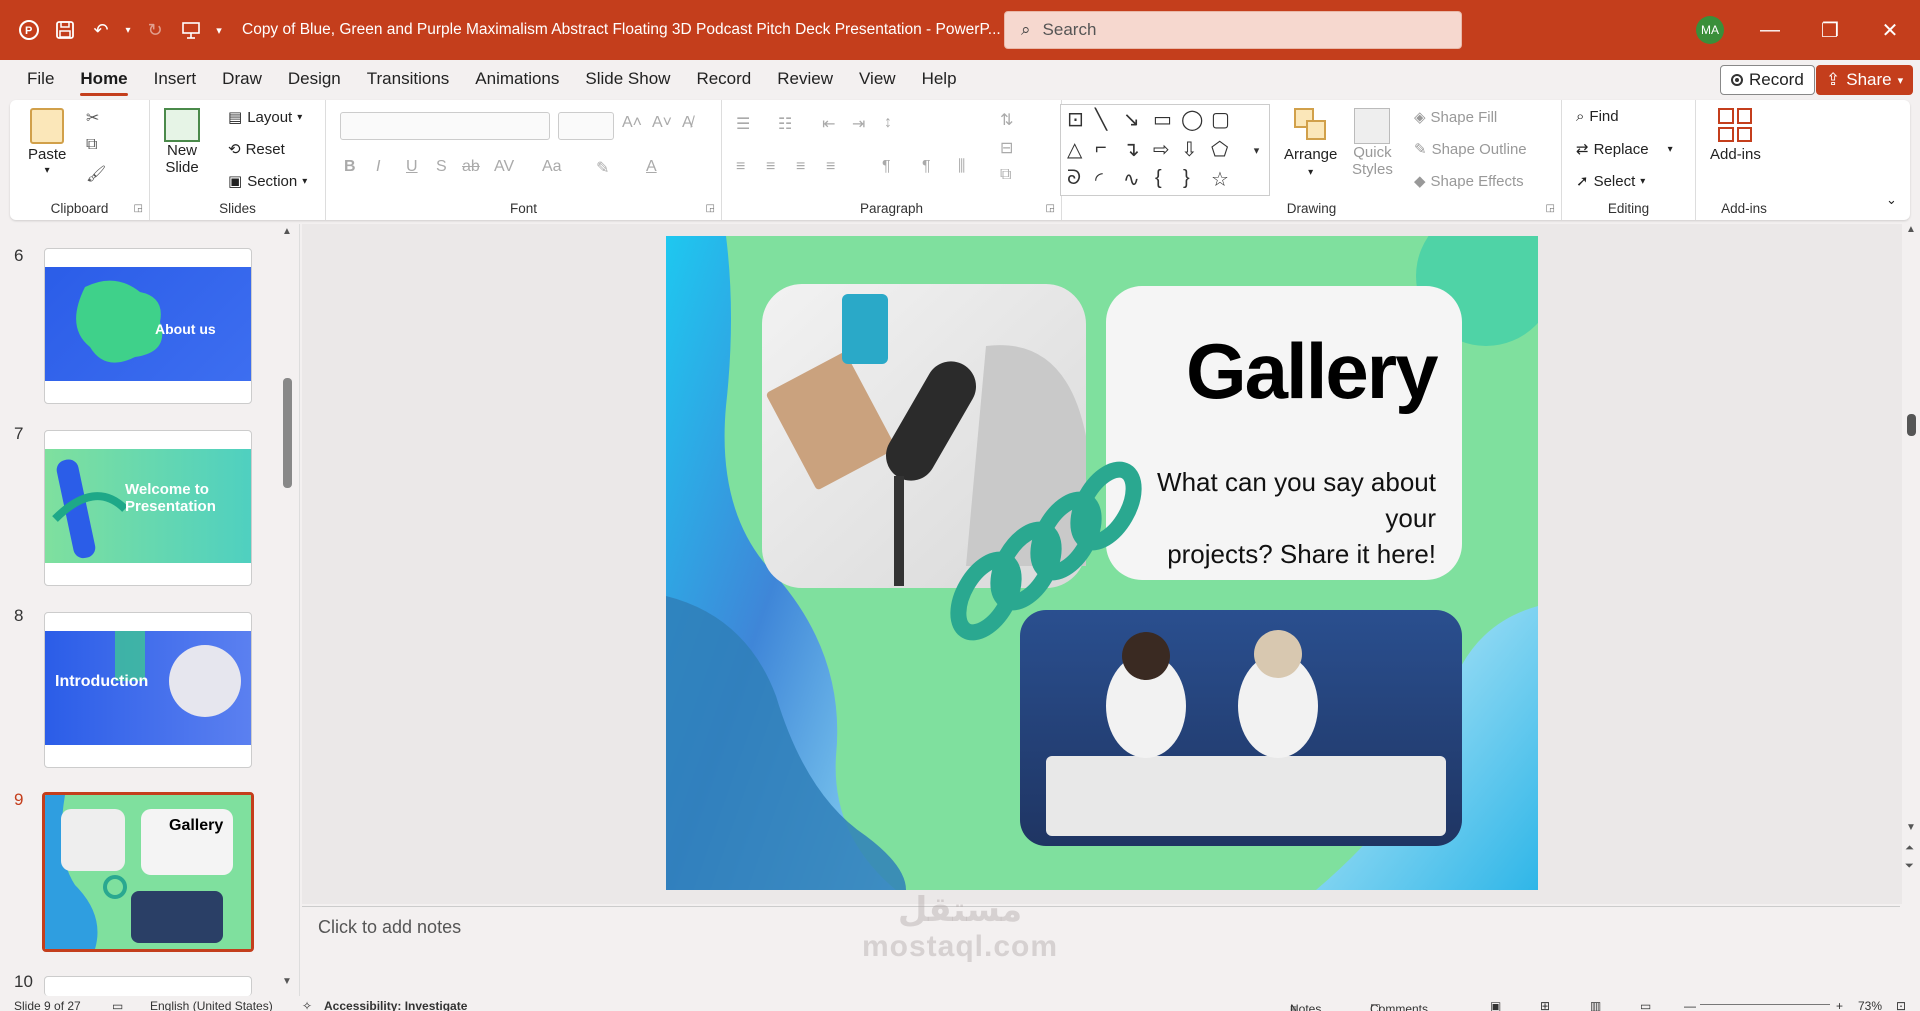  Describe the element at coordinates (101, 30) in the screenshot. I see `undo-icon: ↶` at that location.